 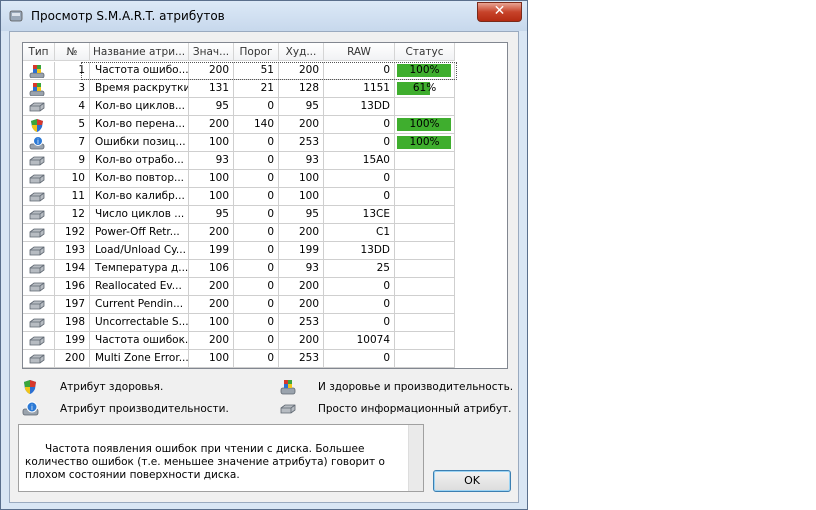 I want to click on id-cell: 3, so click(x=72, y=89).